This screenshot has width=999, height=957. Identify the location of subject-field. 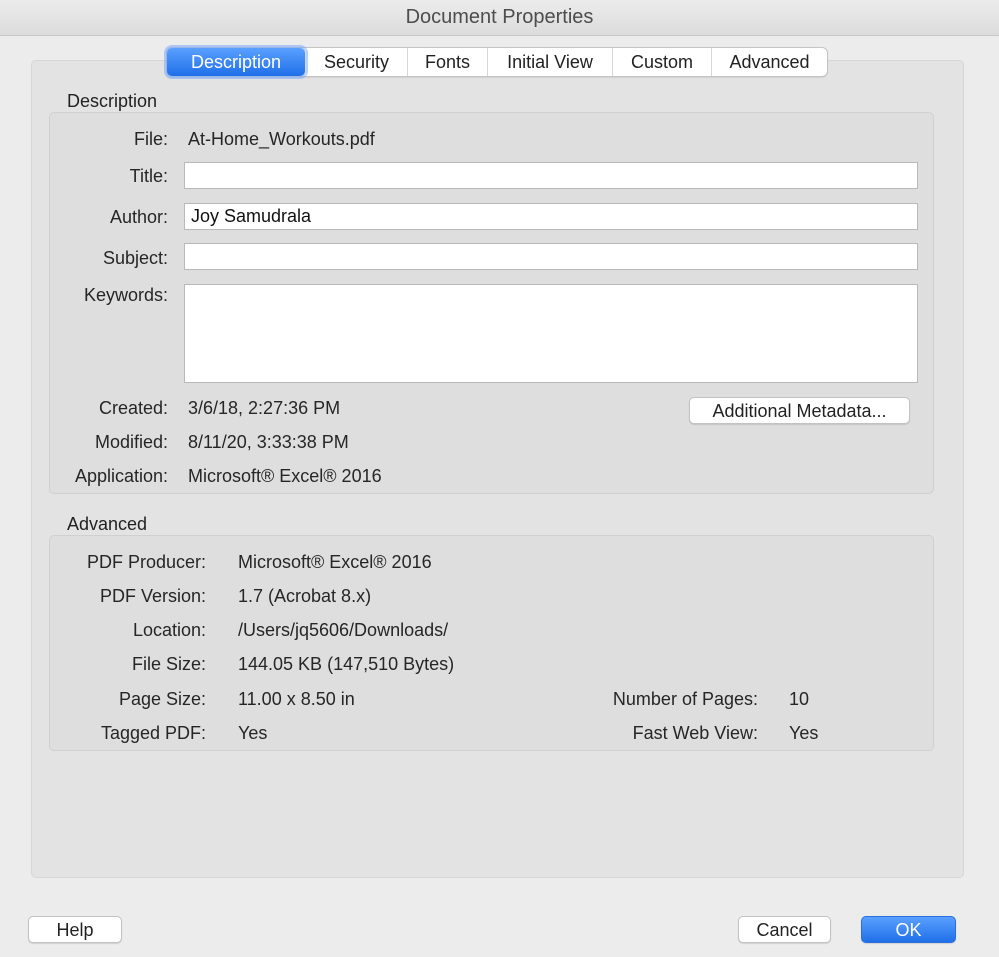
(551, 256).